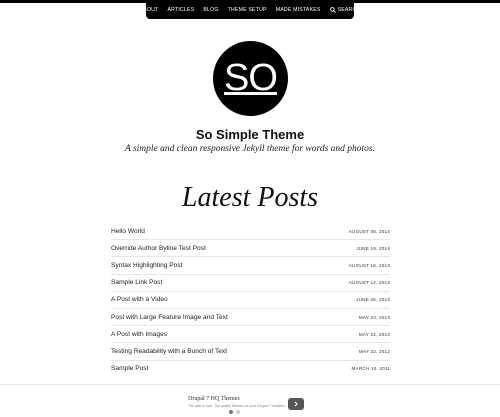 This screenshot has height=417, width=500. Describe the element at coordinates (373, 248) in the screenshot. I see `post-date: JUNE 19, 2014` at that location.